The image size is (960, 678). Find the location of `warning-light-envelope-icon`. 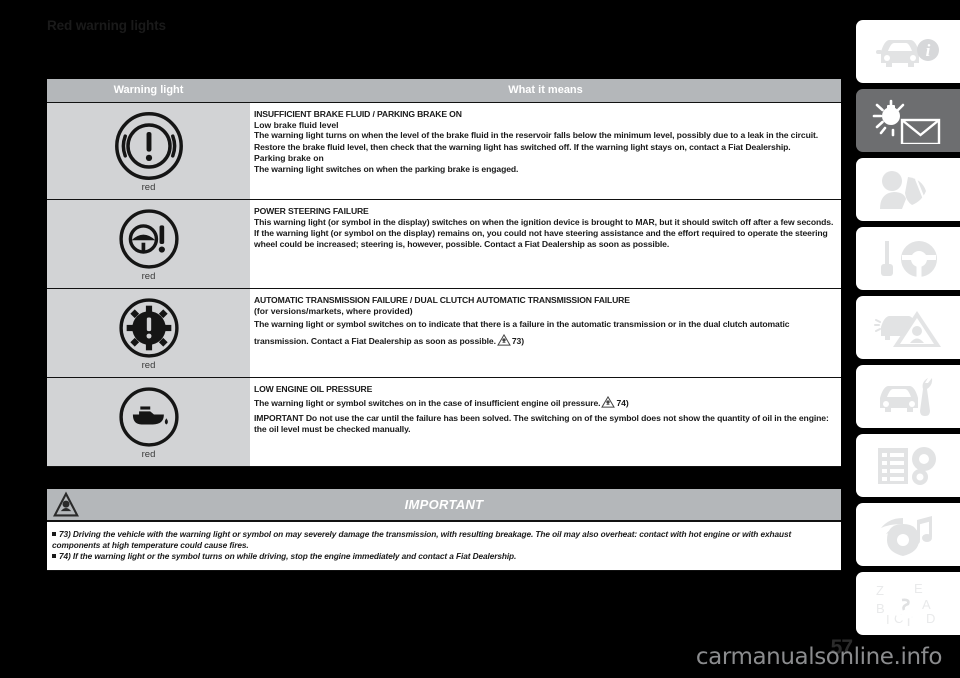

warning-light-envelope-icon is located at coordinates (906, 121).